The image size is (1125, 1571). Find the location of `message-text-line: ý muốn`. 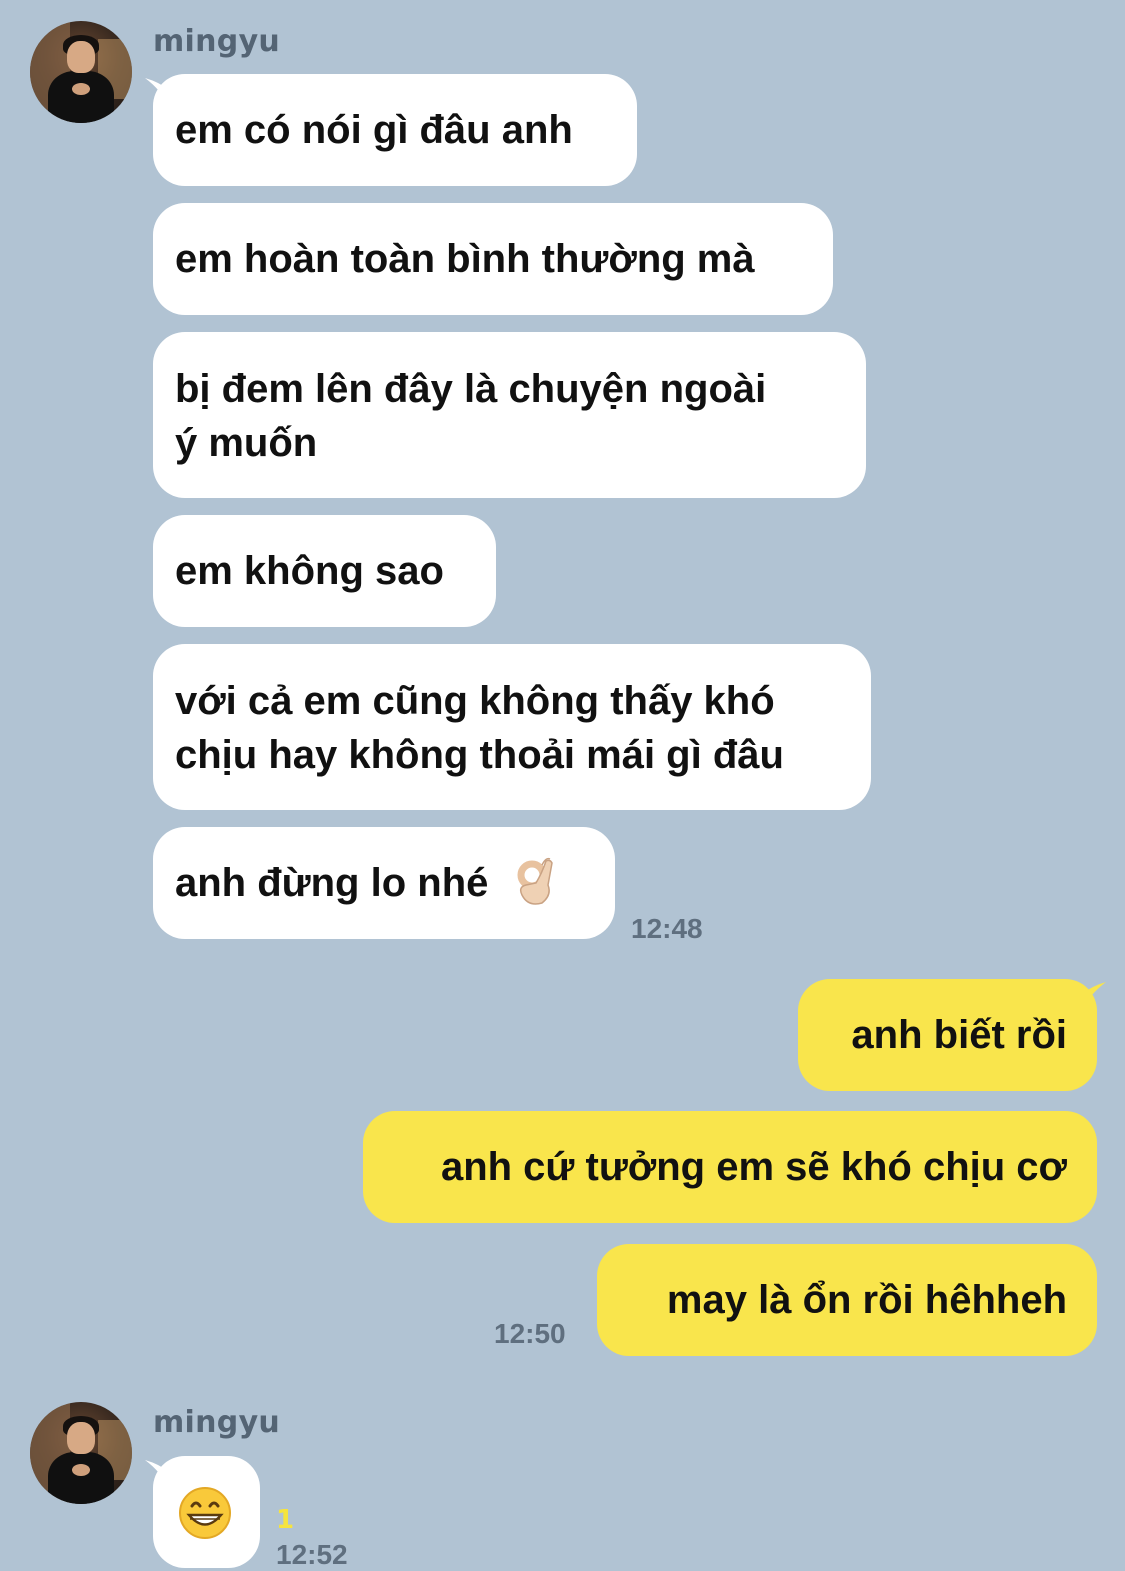

message-text-line: ý muốn is located at coordinates (246, 443).